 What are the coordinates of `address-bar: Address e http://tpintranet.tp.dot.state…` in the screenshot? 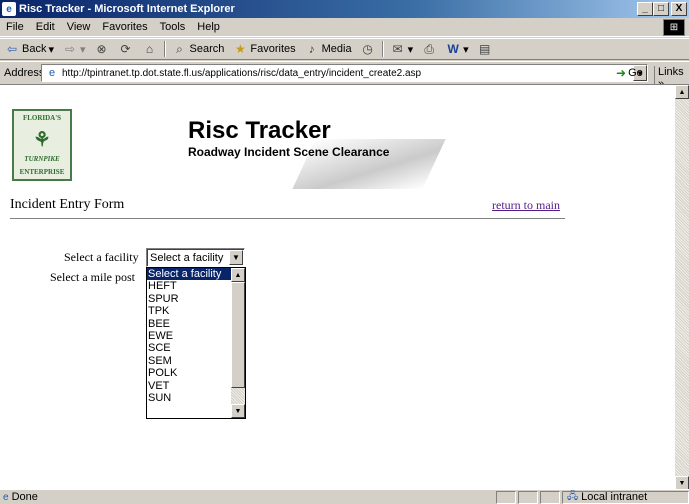 It's located at (344, 75).